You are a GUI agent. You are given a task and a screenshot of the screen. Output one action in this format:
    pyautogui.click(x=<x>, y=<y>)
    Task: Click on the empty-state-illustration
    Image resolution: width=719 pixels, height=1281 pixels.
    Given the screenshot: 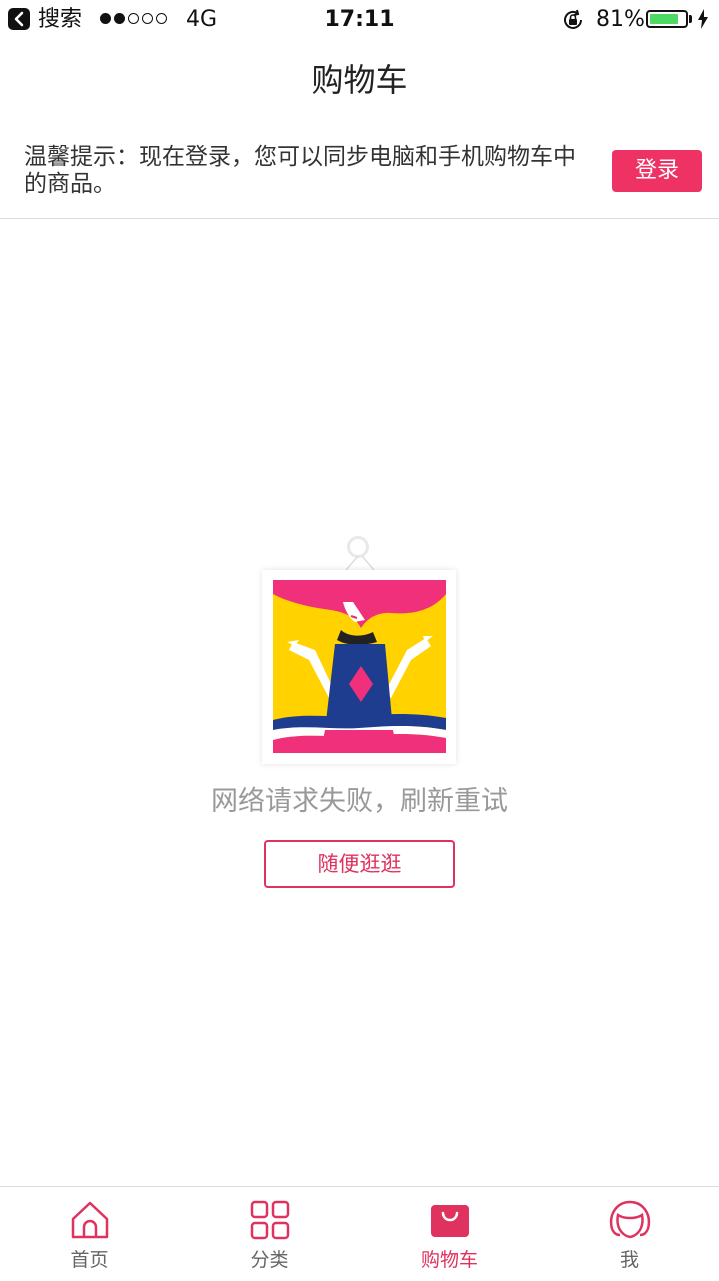 What is the action you would take?
    pyautogui.click(x=359, y=667)
    